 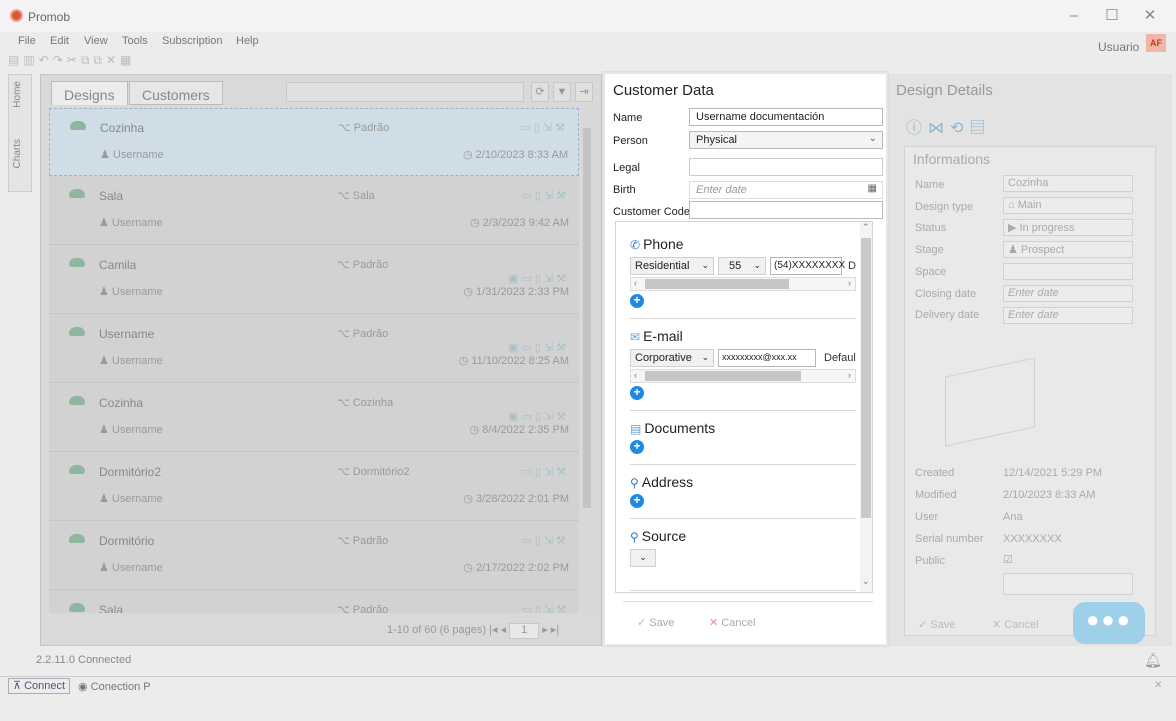 What do you see at coordinates (1153, 660) in the screenshot?
I see `bell-icon: 🔔︎` at bounding box center [1153, 660].